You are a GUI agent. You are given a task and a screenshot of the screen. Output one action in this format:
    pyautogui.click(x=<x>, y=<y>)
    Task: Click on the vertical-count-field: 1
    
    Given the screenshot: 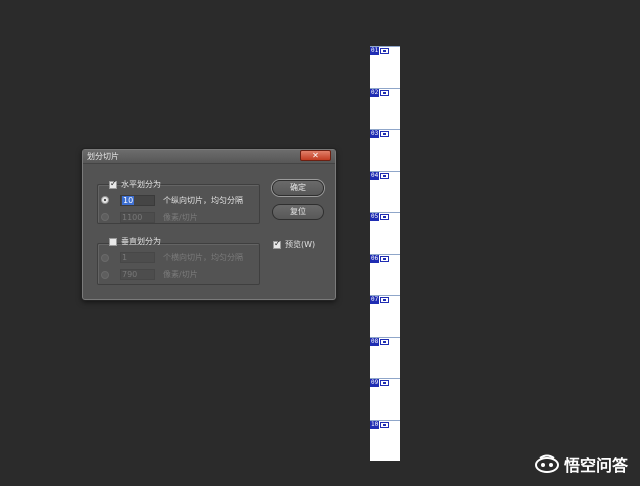 What is the action you would take?
    pyautogui.click(x=137, y=257)
    